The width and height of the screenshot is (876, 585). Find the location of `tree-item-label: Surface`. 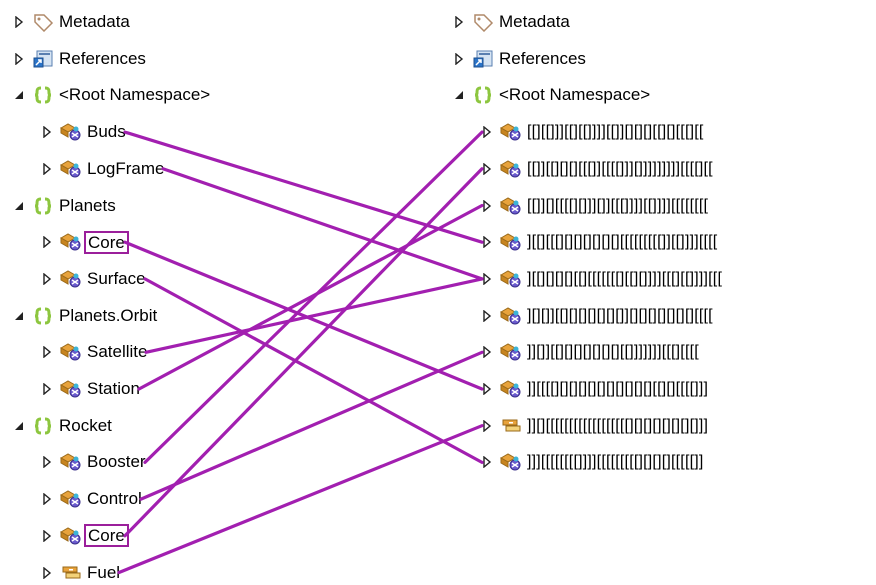

tree-item-label: Surface is located at coordinates (116, 278).